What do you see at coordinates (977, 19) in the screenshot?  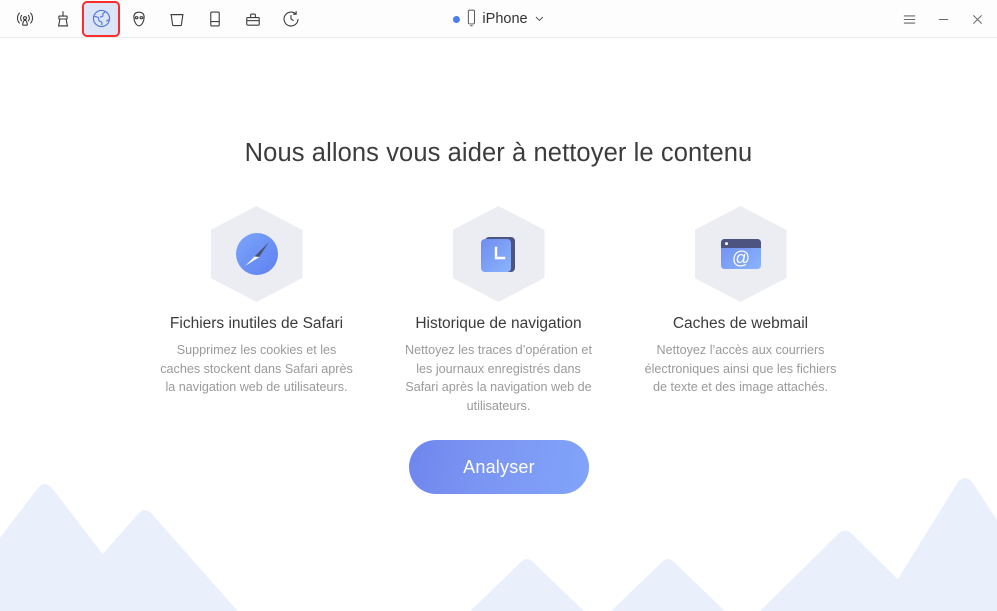 I see `close-icon` at bounding box center [977, 19].